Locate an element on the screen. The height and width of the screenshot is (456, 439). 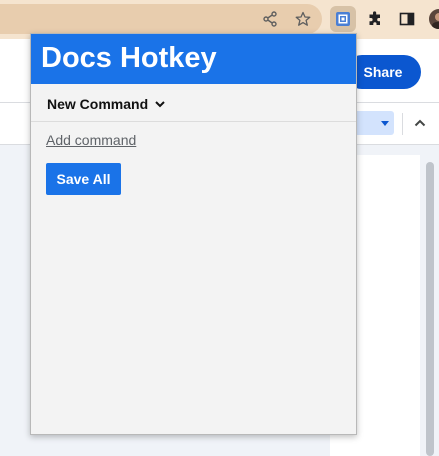
popup-title: Docs Hotkey is located at coordinates (193, 59).